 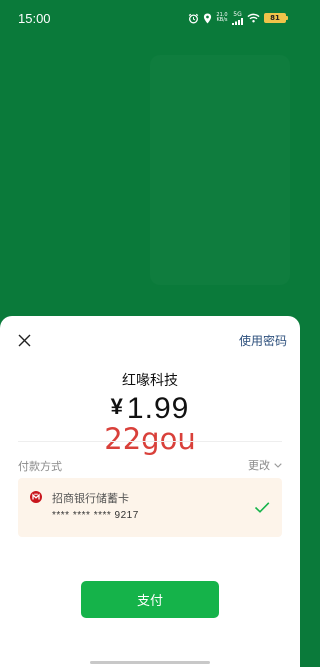 What do you see at coordinates (116, 406) in the screenshot?
I see `currency-symbol: ¥` at bounding box center [116, 406].